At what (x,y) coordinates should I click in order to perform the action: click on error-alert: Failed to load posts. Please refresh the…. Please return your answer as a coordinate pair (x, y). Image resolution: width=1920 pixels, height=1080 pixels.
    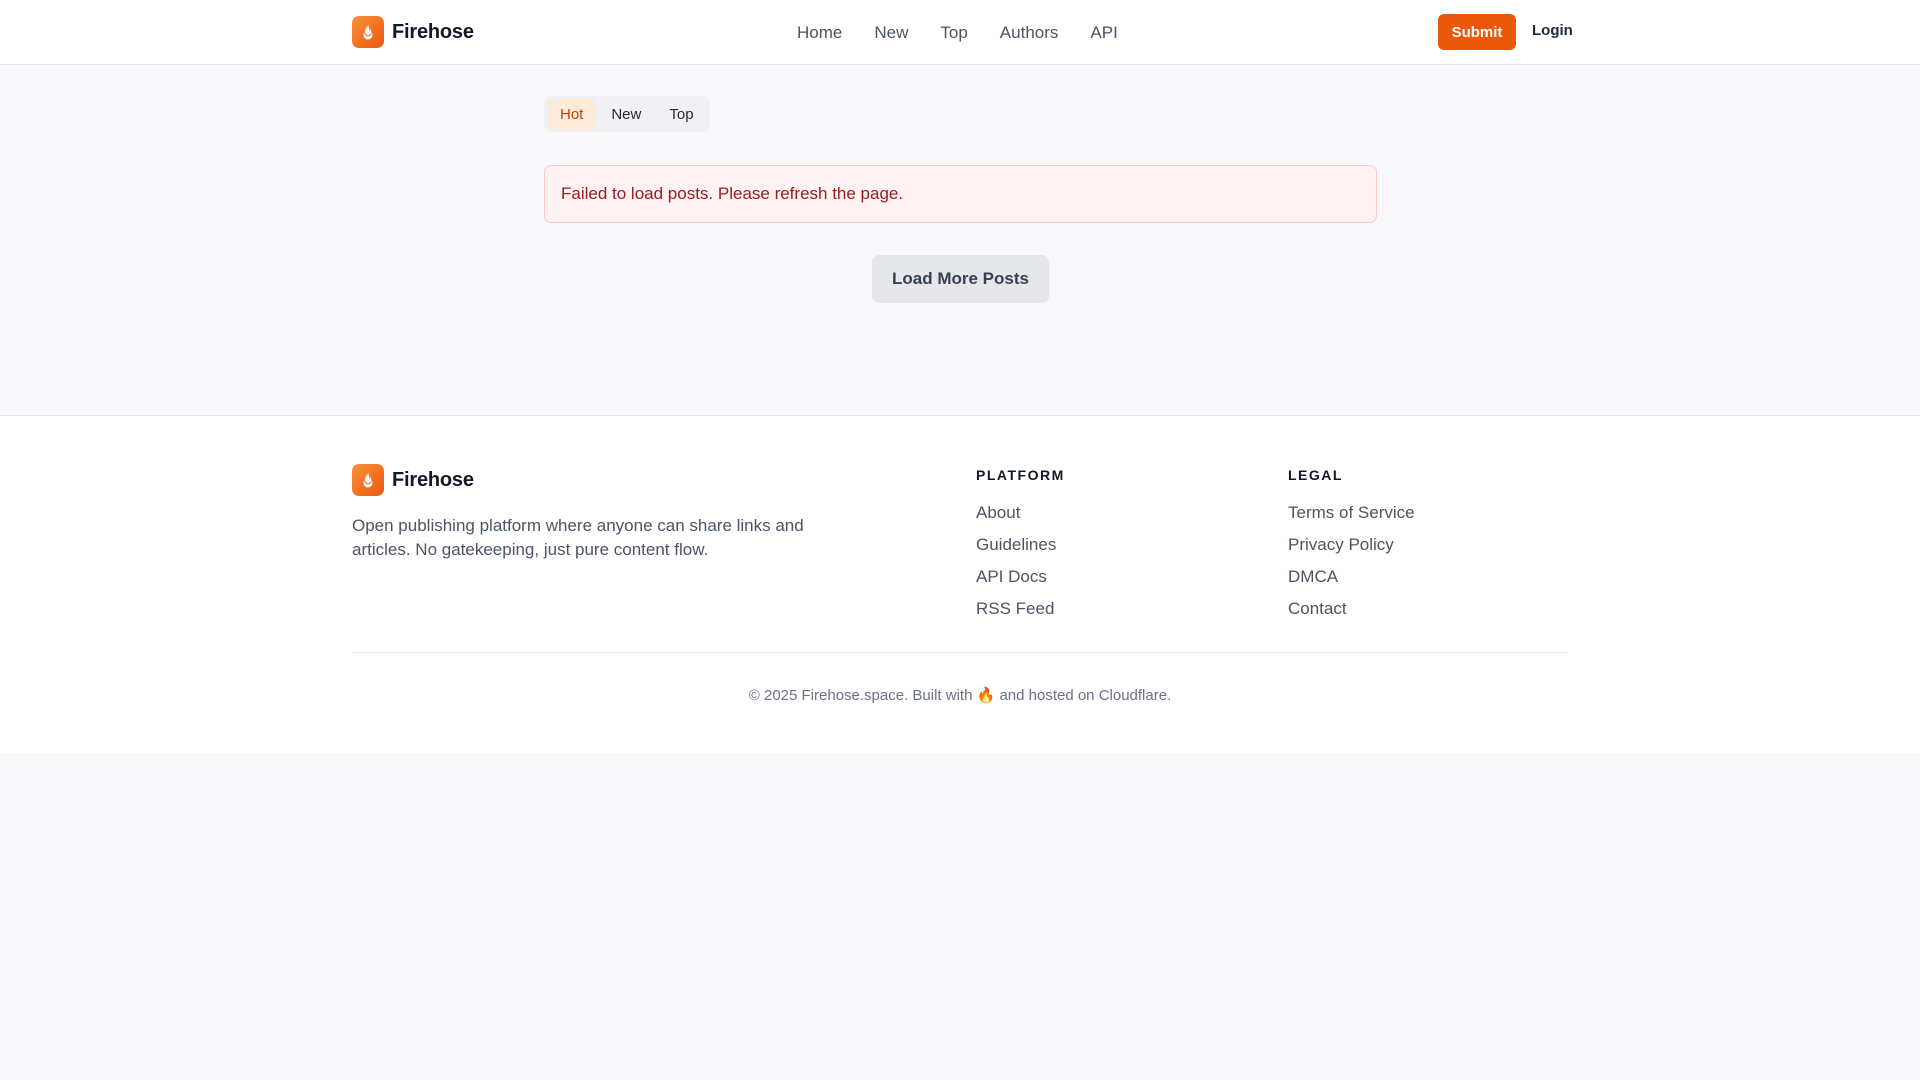
    Looking at the image, I should click on (960, 194).